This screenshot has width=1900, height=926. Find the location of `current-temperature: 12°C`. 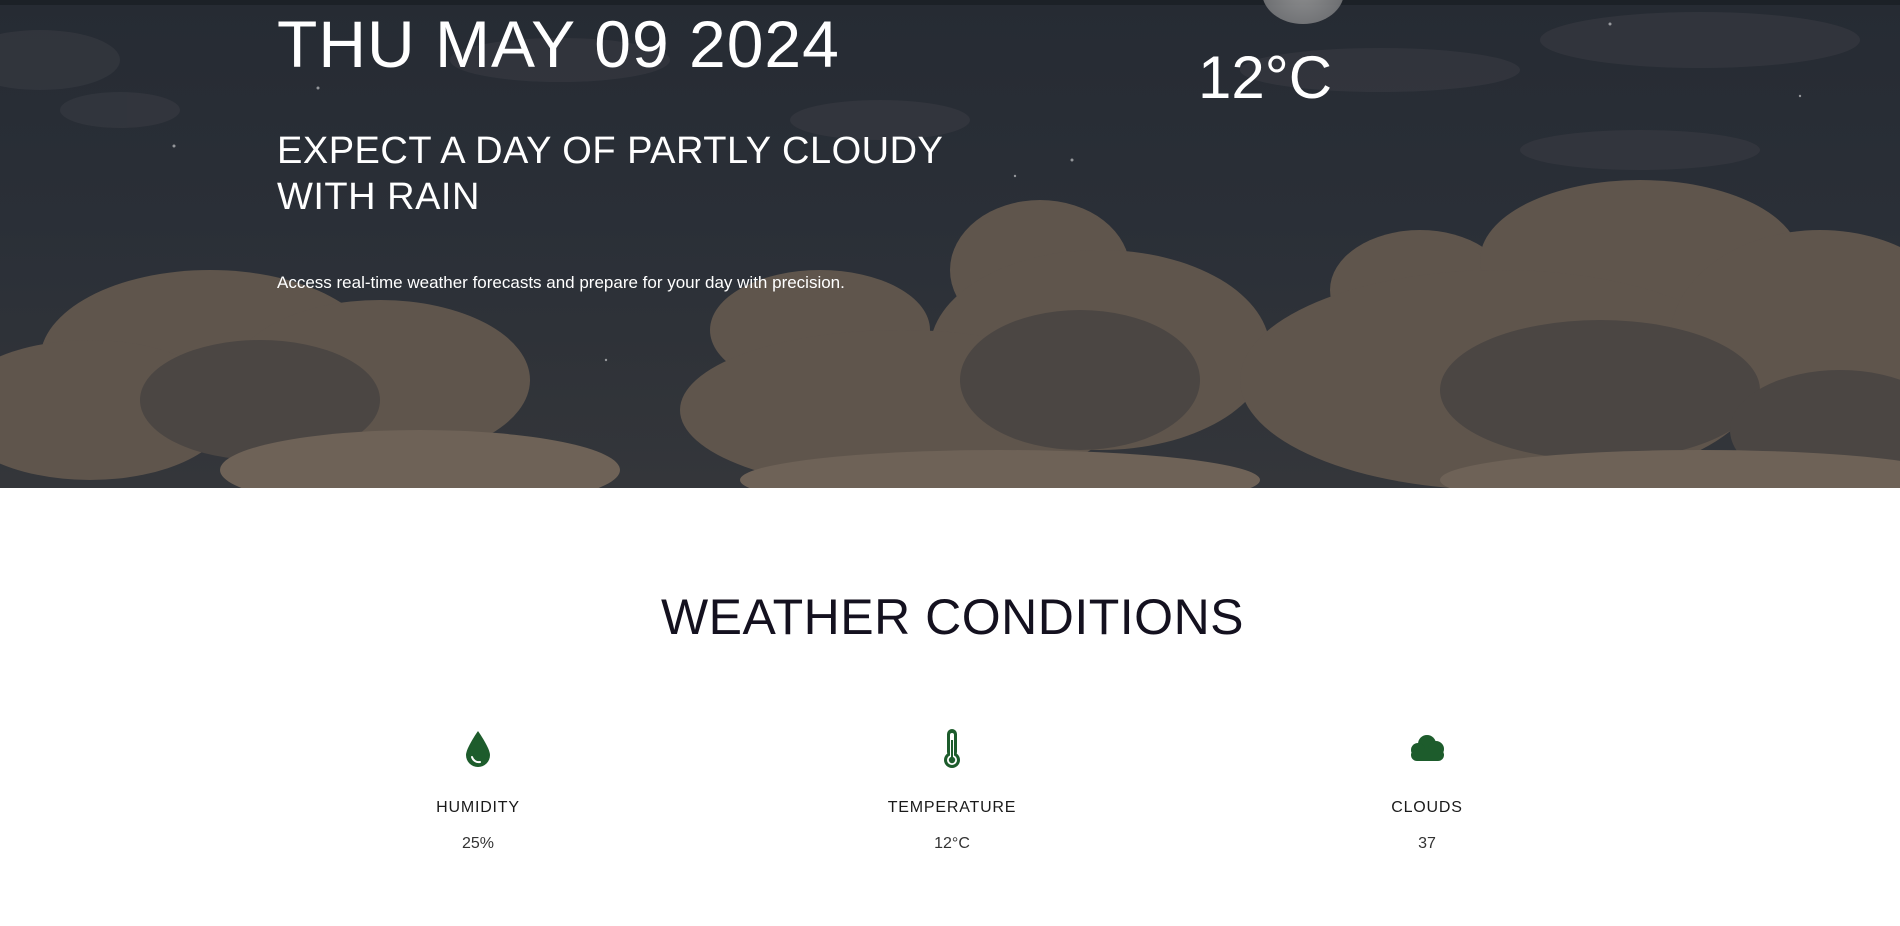

current-temperature: 12°C is located at coordinates (1265, 77).